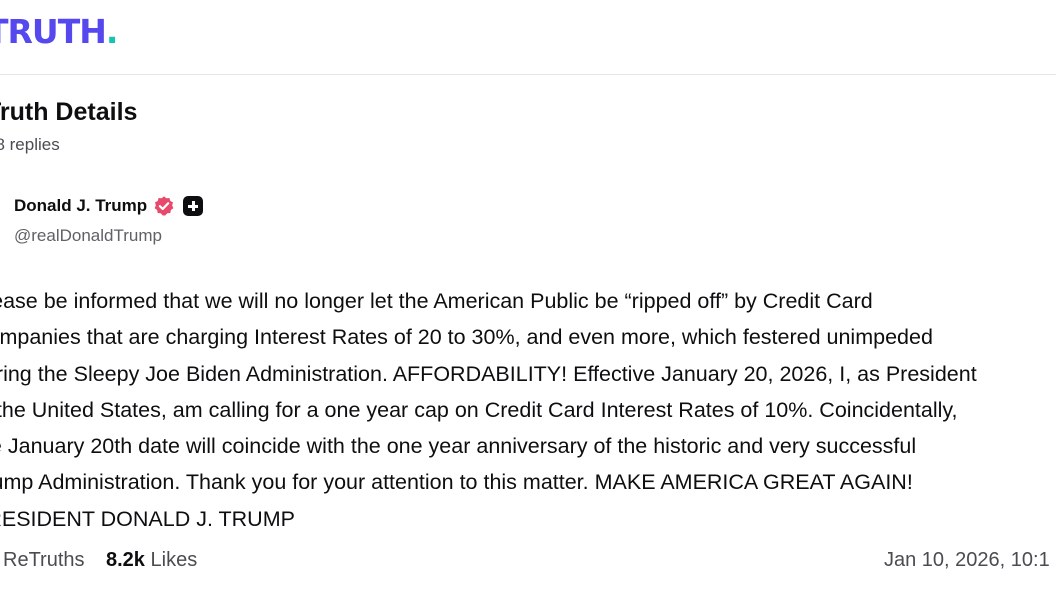  What do you see at coordinates (528, 562) in the screenshot?
I see `post-stats: ReTruths 8.2k Likes Jan 10, 2026, 10:1` at bounding box center [528, 562].